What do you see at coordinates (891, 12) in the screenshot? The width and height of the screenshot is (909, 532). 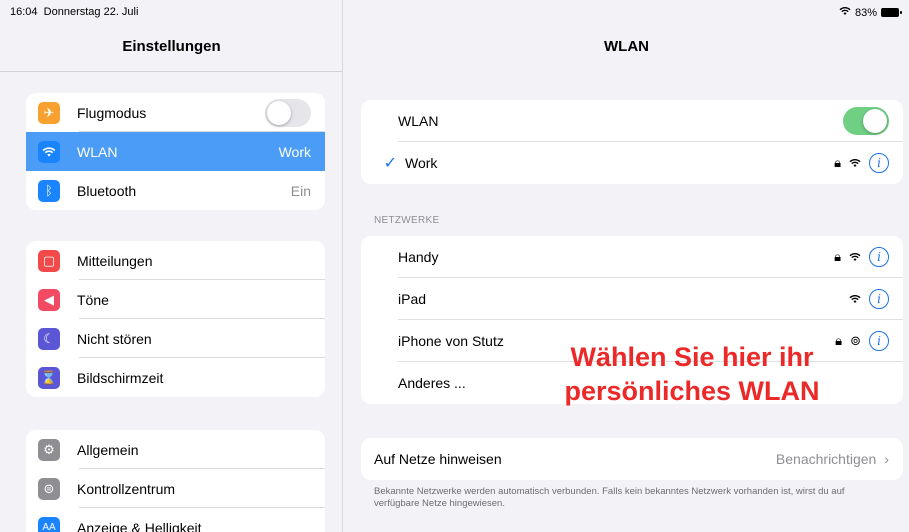 I see `battery-icon` at bounding box center [891, 12].